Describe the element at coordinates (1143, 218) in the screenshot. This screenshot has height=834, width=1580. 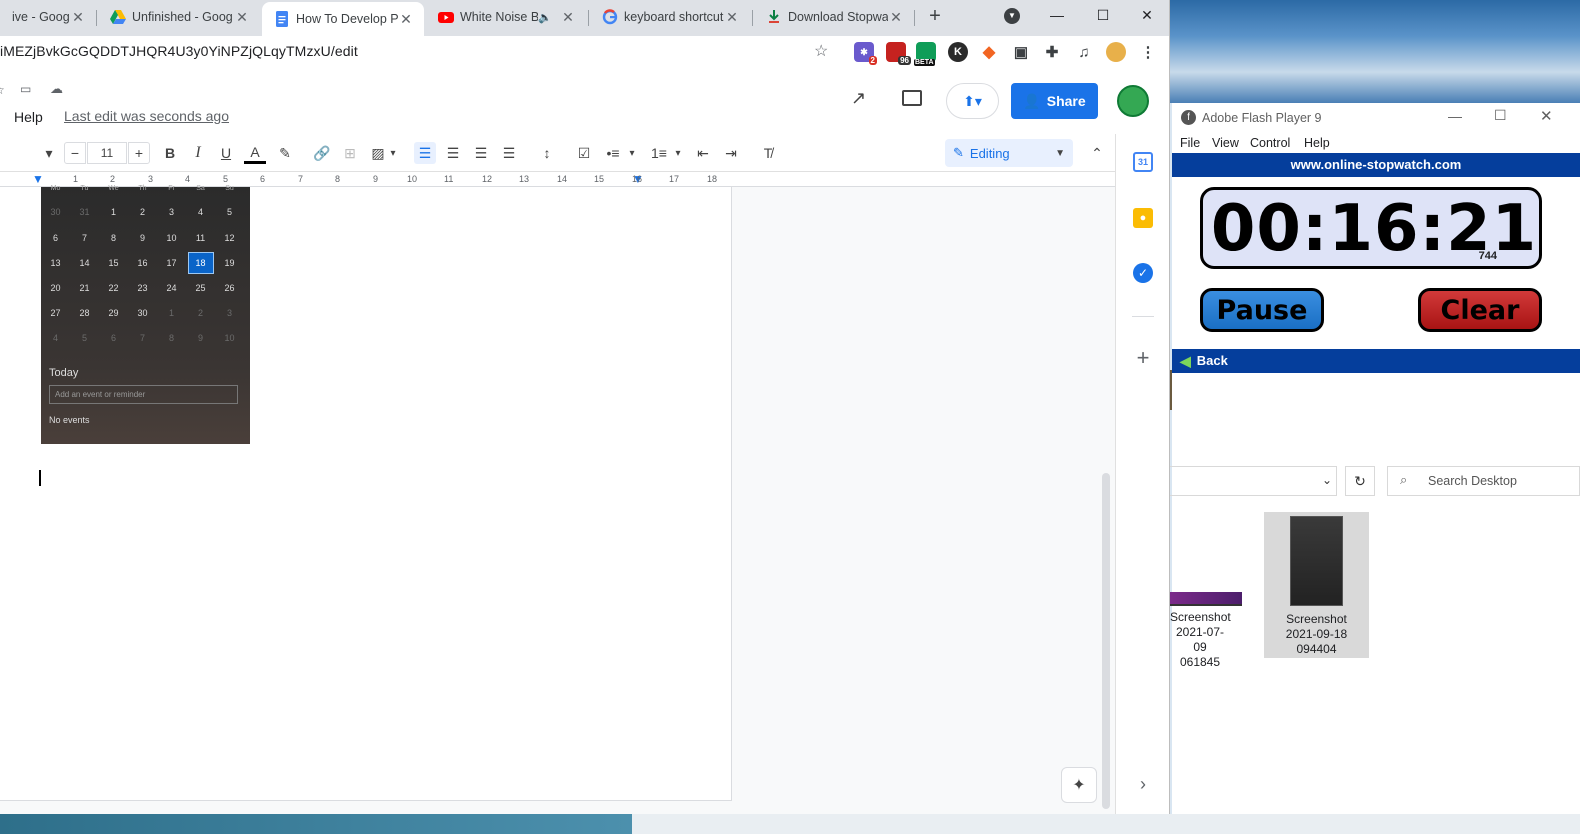
I see `keep-icon: ●` at that location.